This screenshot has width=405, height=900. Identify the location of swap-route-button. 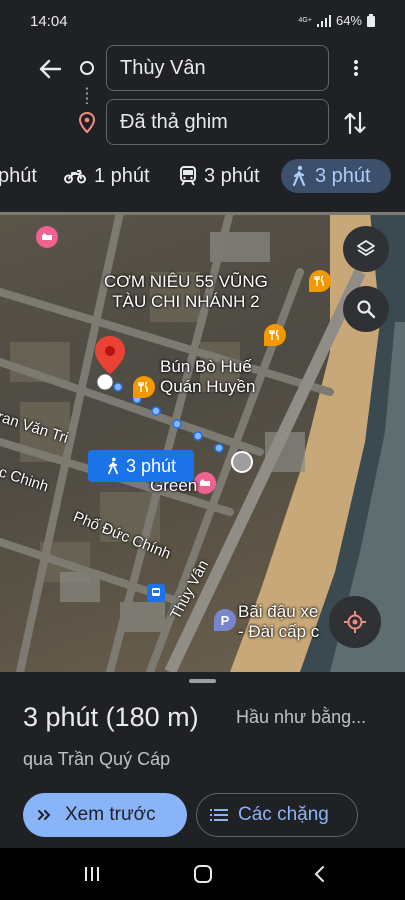
(355, 123).